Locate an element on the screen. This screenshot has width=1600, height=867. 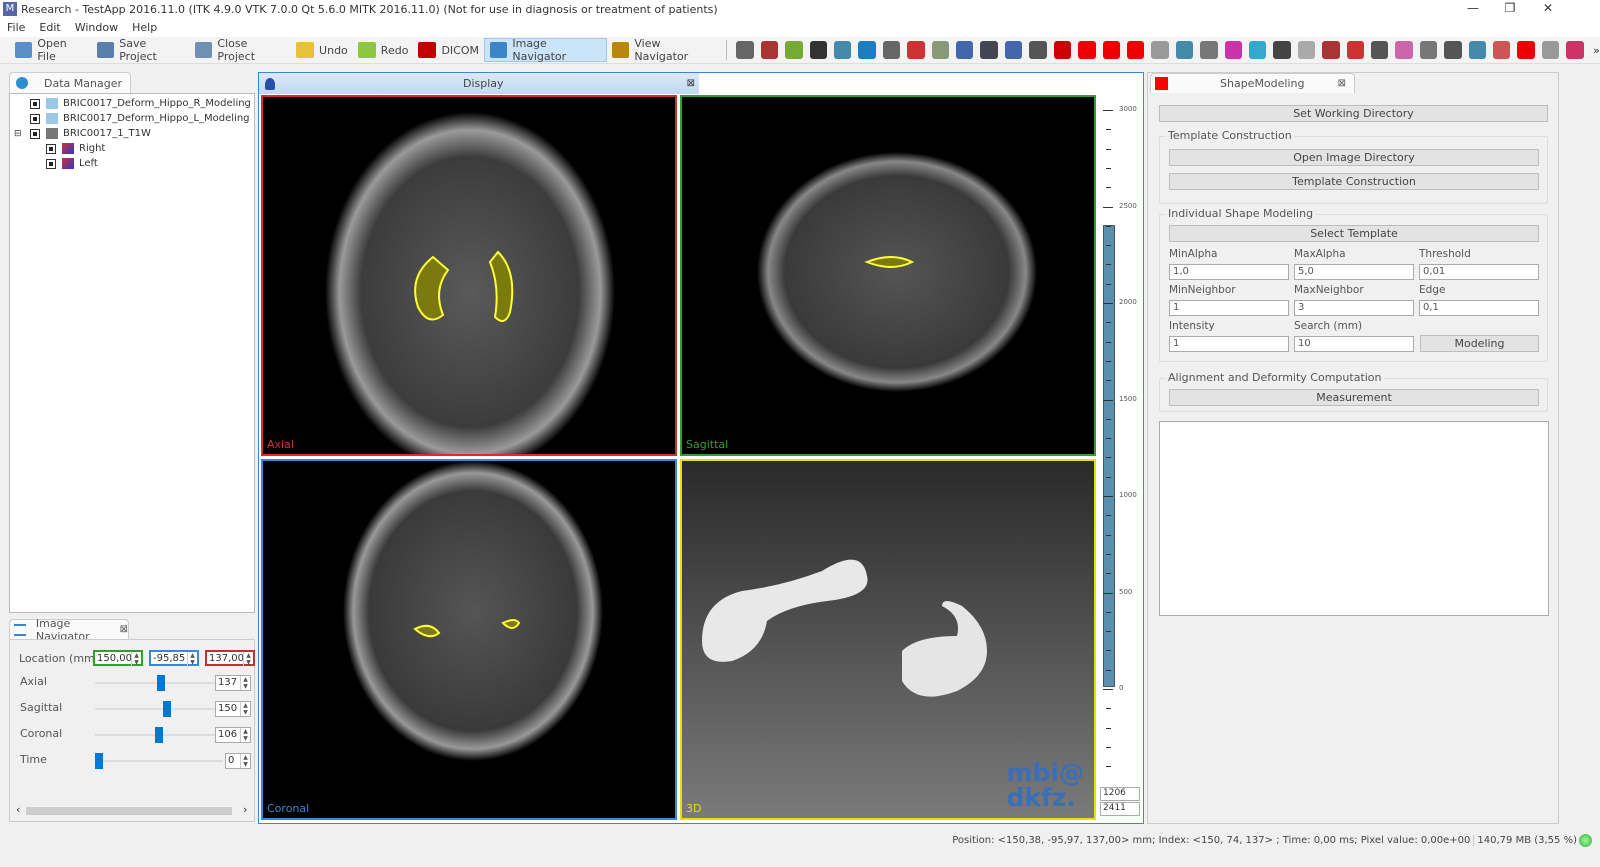
plugin-2-icon is located at coordinates (769, 50).